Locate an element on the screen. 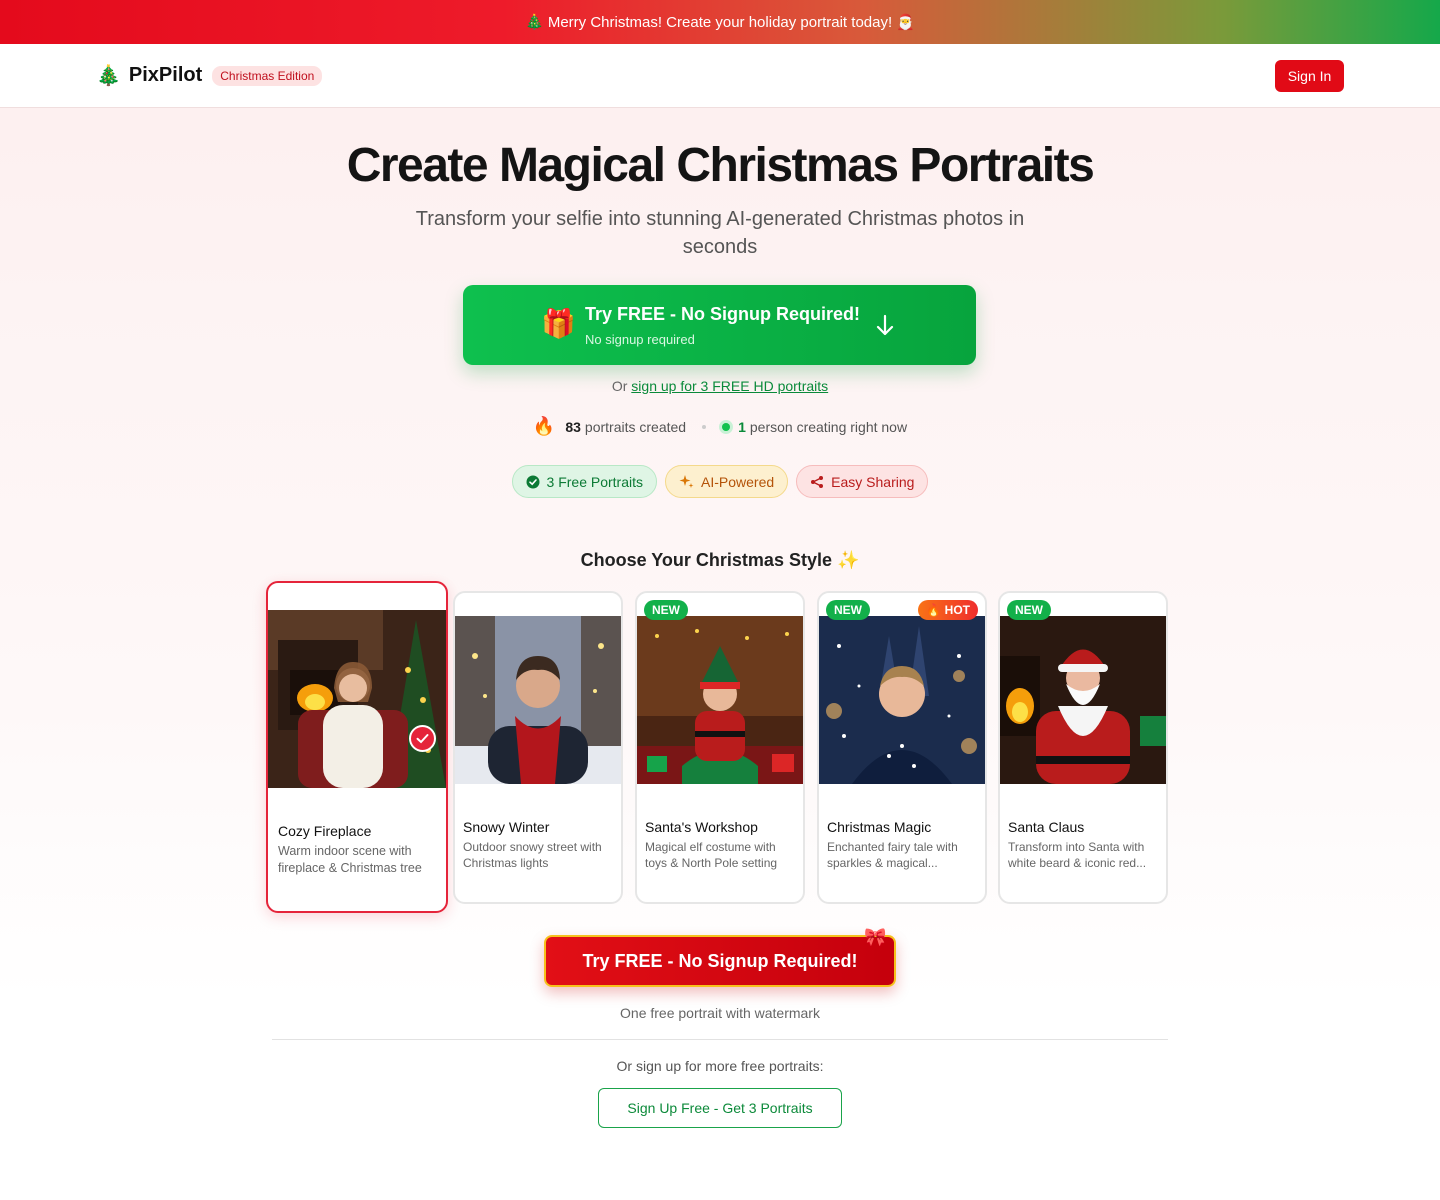 This screenshot has width=1440, height=1200. more-portraits-note: Or sign up for more free portraits: is located at coordinates (720, 1066).